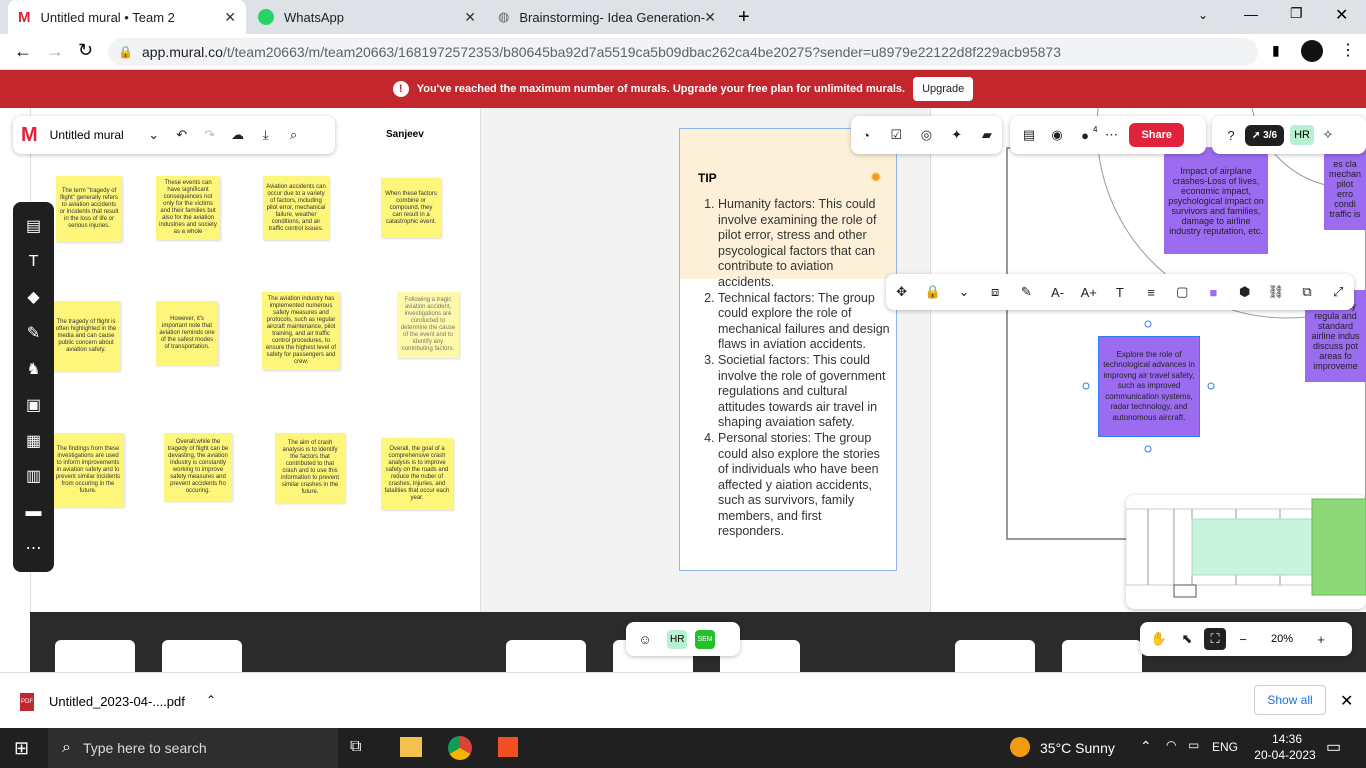 This screenshot has height=768, width=1366. I want to click on selection-handles, so click(1150, 386).